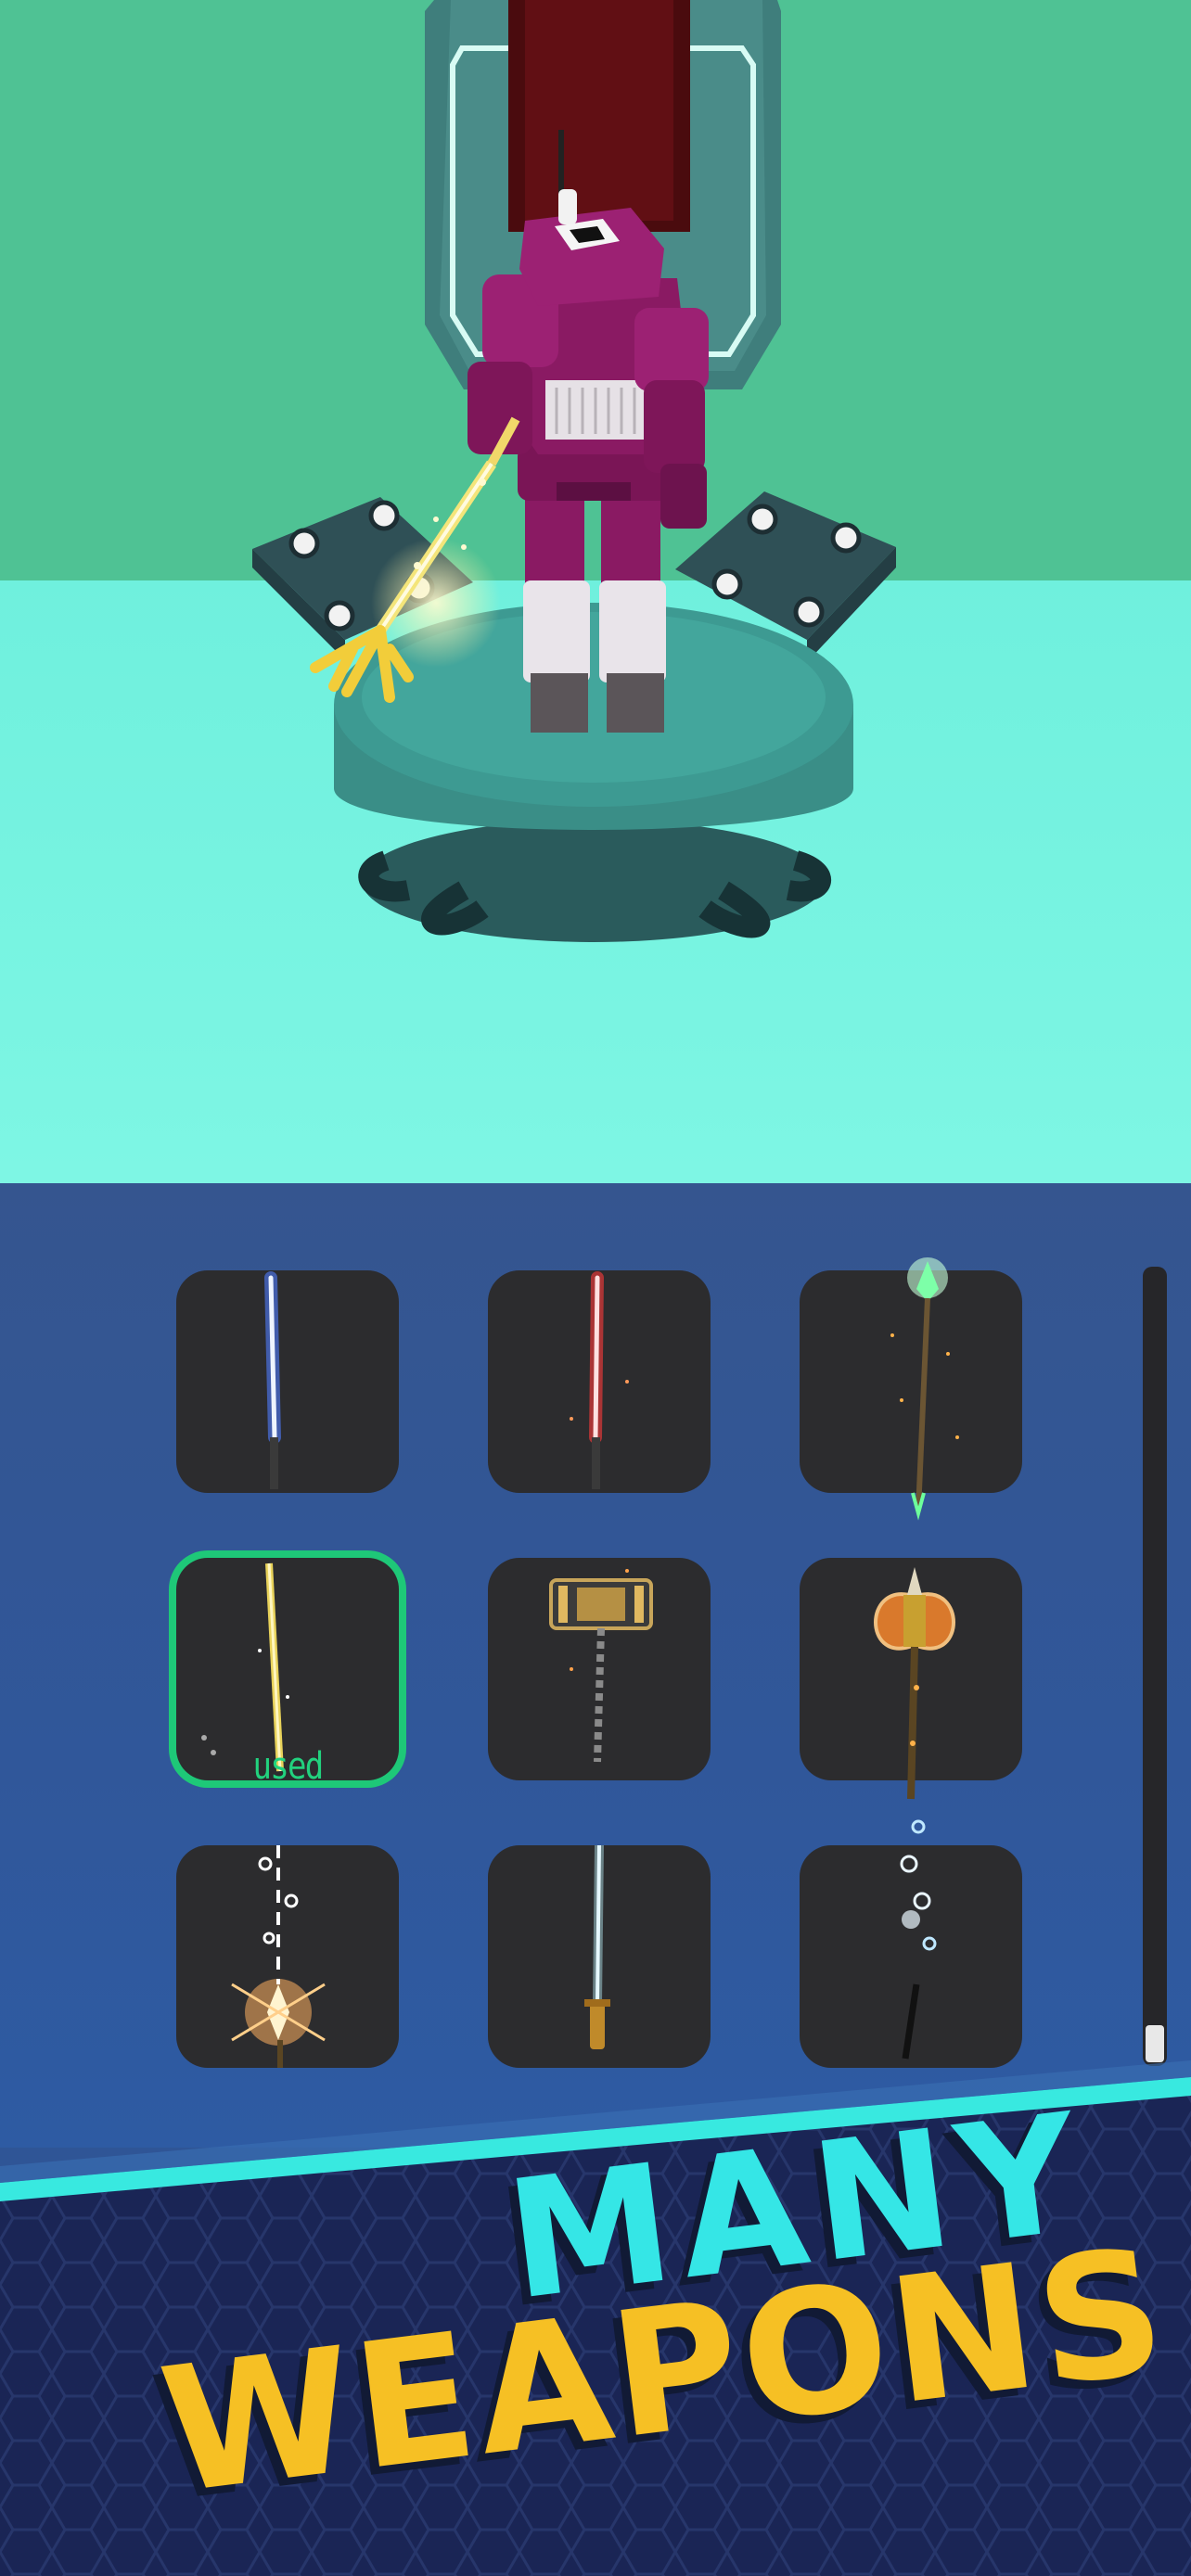  Describe the element at coordinates (914, 1684) in the screenshot. I see `battle-axe-icon` at that location.